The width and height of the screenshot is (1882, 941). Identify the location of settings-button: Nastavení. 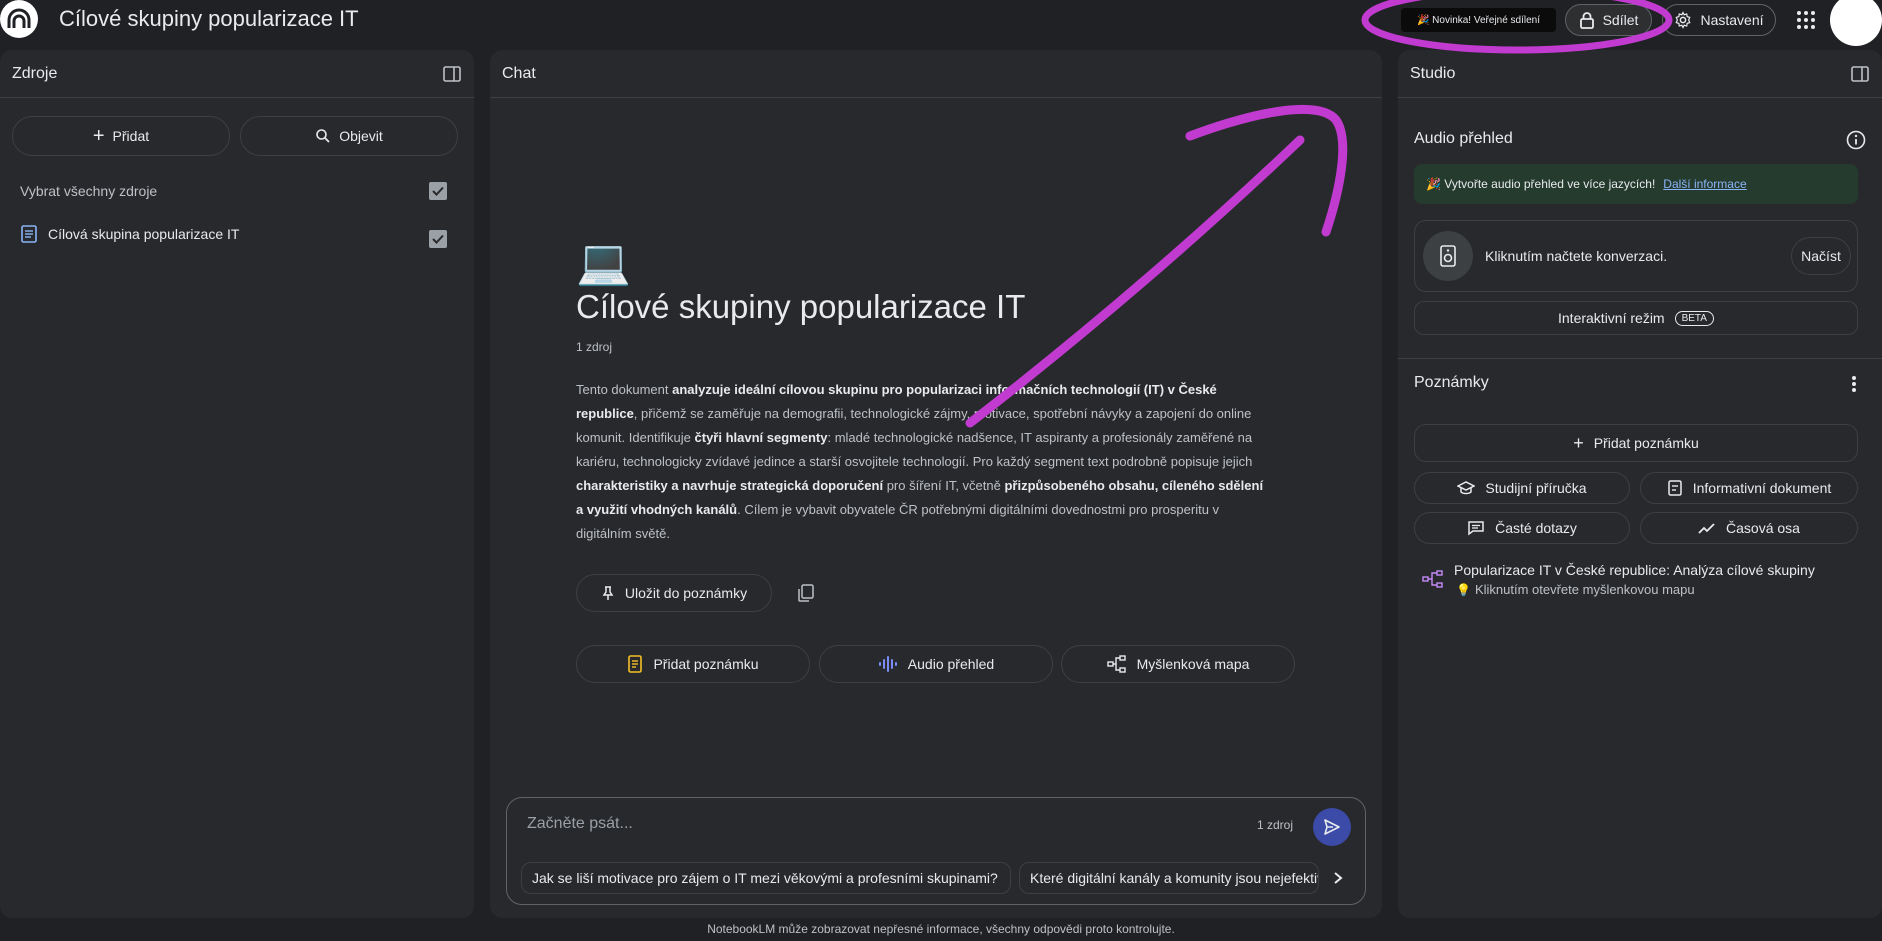
(1719, 20).